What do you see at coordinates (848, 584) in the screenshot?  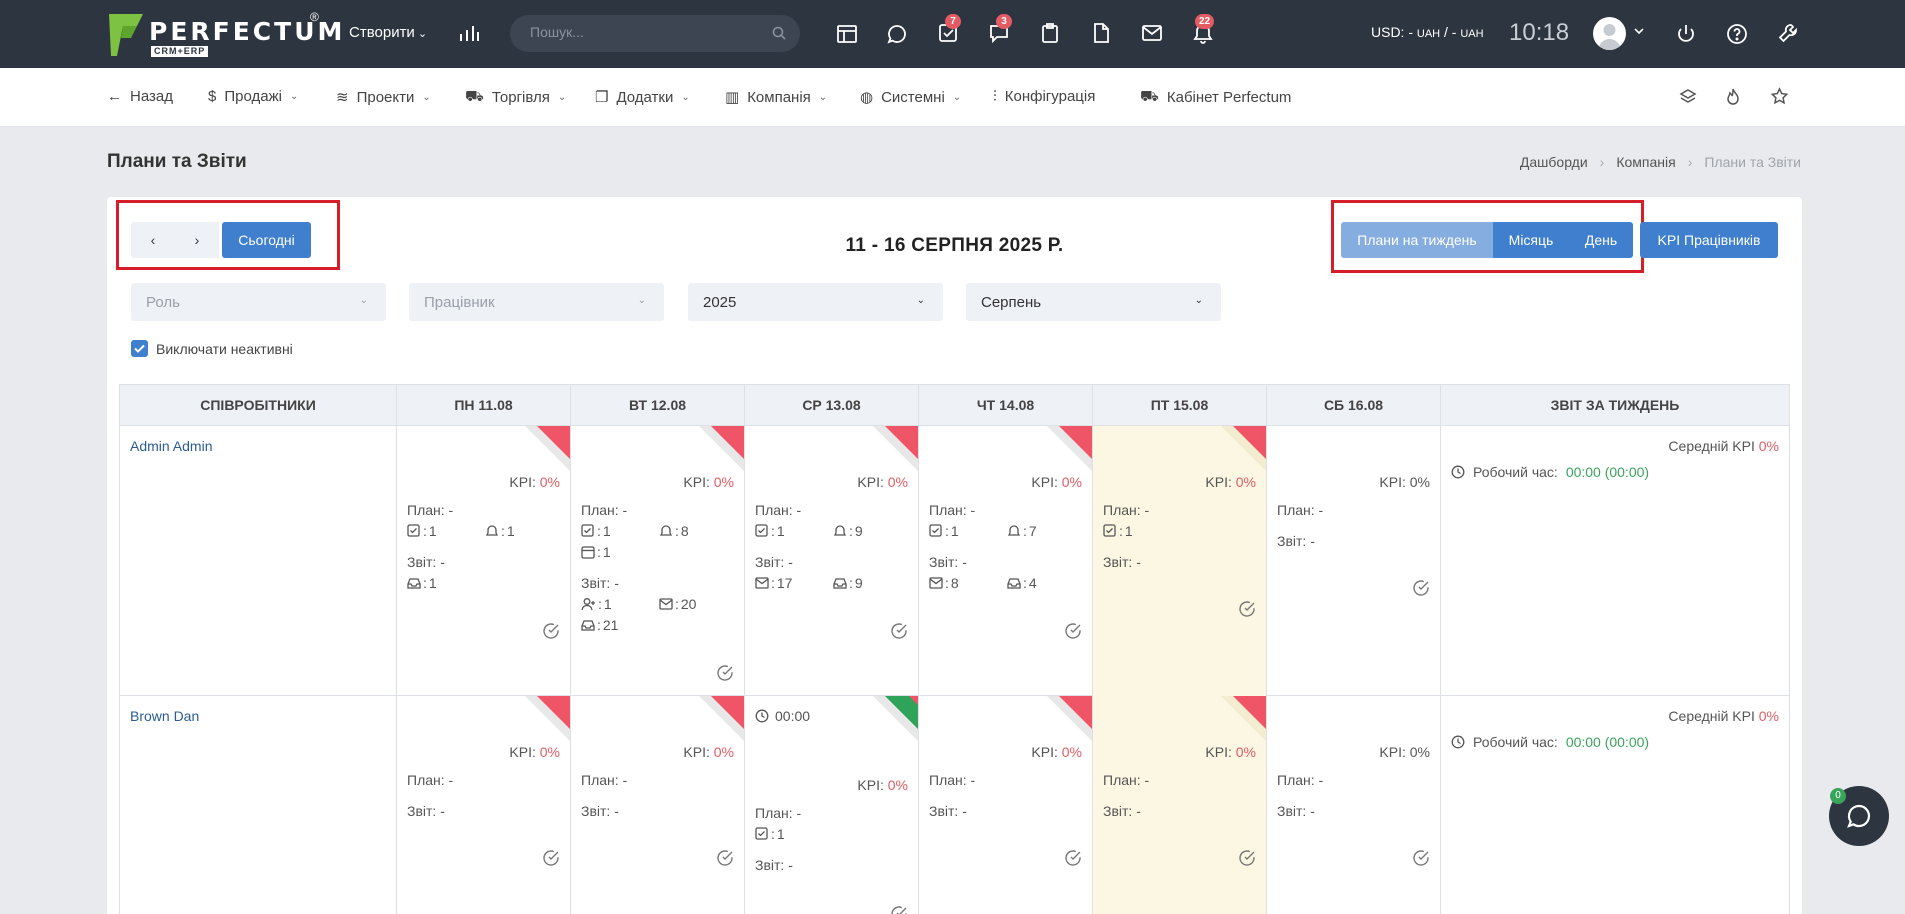 I see `report-inbox: : 9` at bounding box center [848, 584].